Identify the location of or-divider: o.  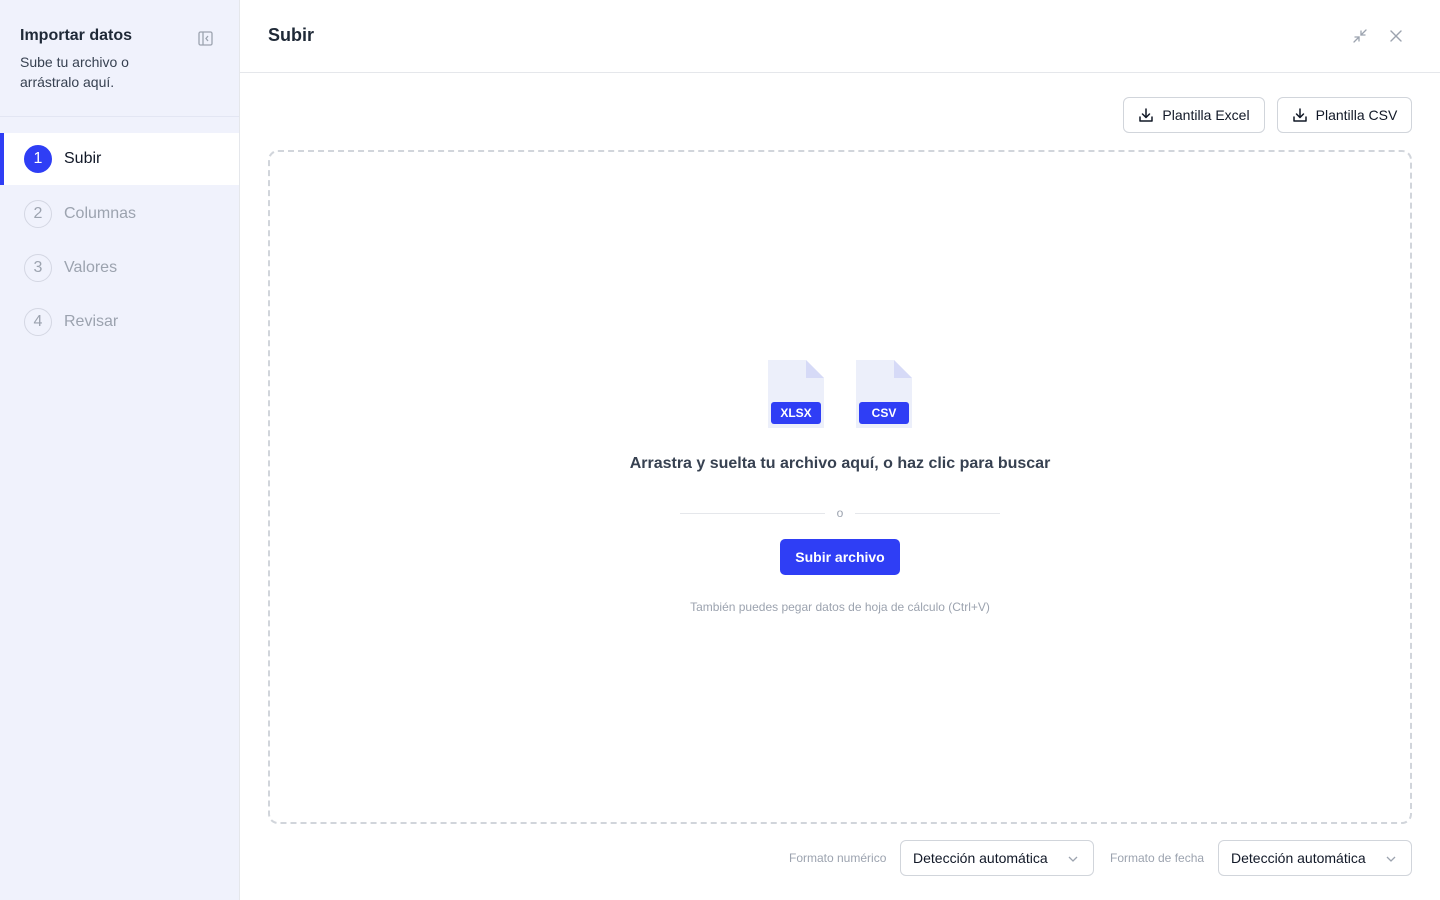
(840, 513).